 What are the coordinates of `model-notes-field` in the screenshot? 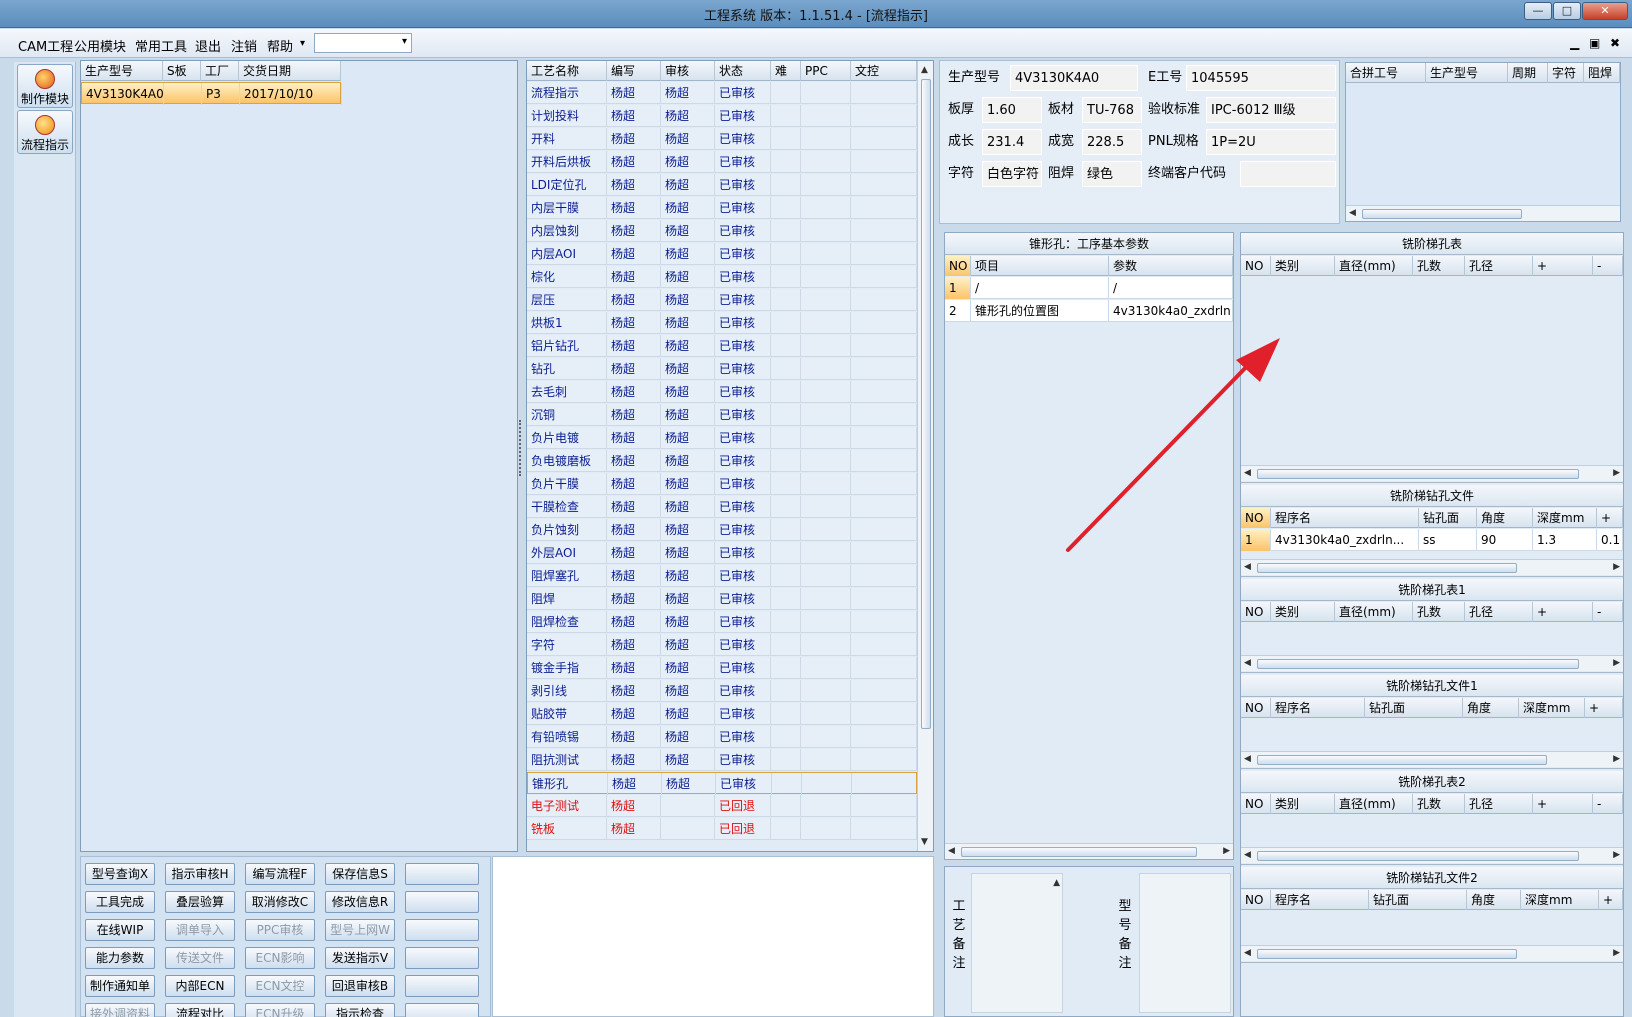 It's located at (1185, 943).